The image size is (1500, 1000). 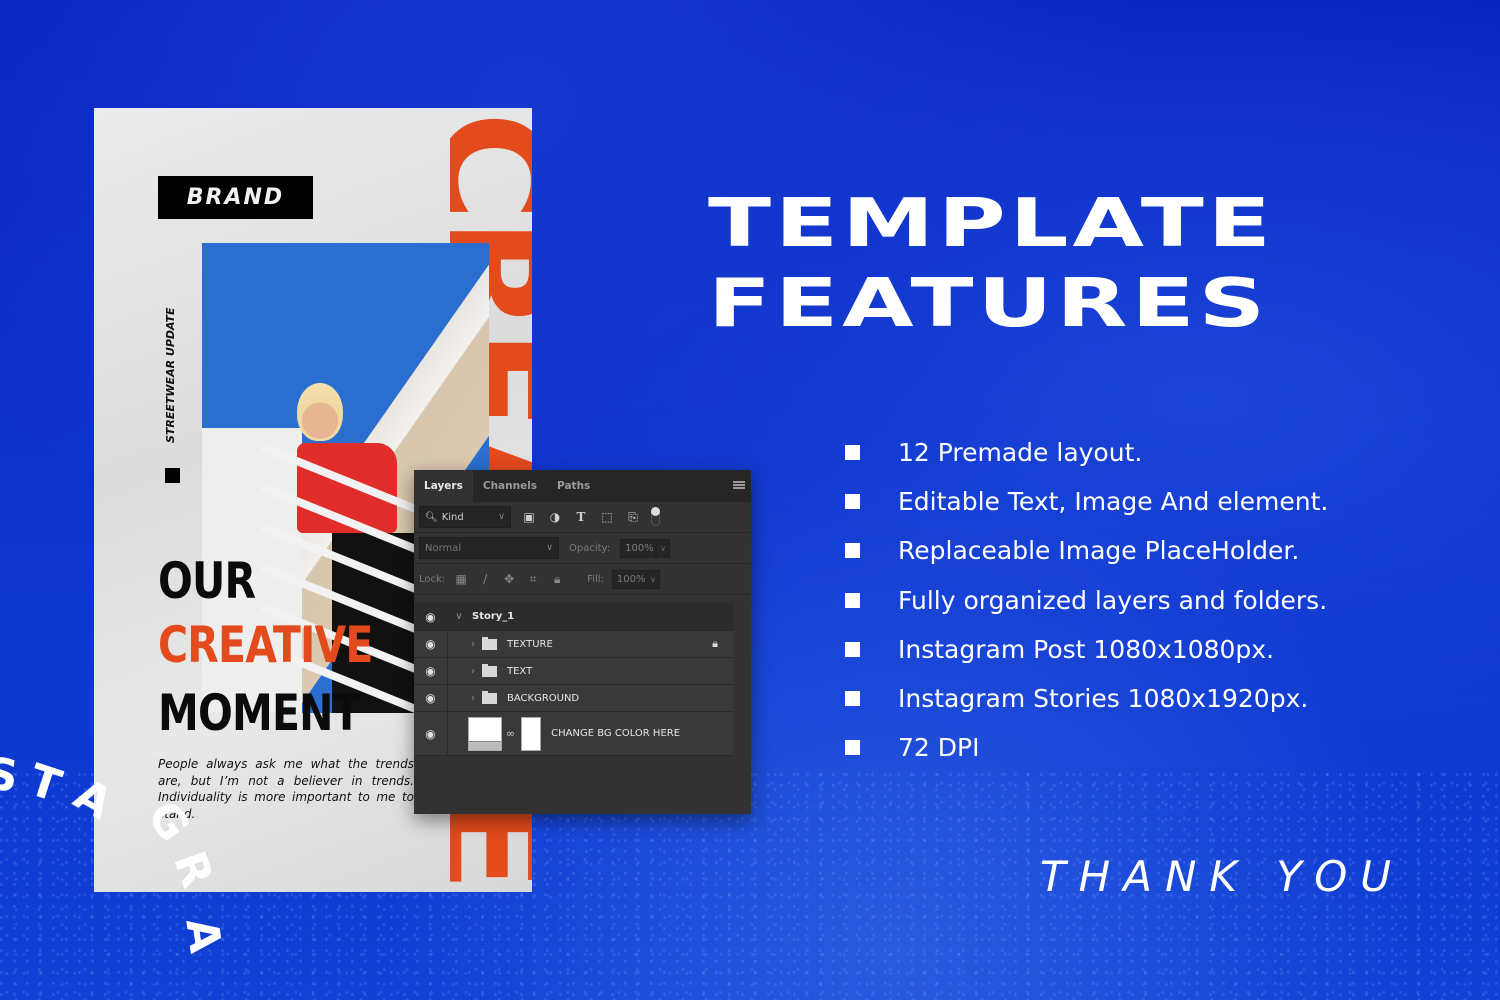 I want to click on filter-row: 🔍︎ Kind ∨ ▣ ◑ T ⬚ ⎘, so click(x=582, y=517).